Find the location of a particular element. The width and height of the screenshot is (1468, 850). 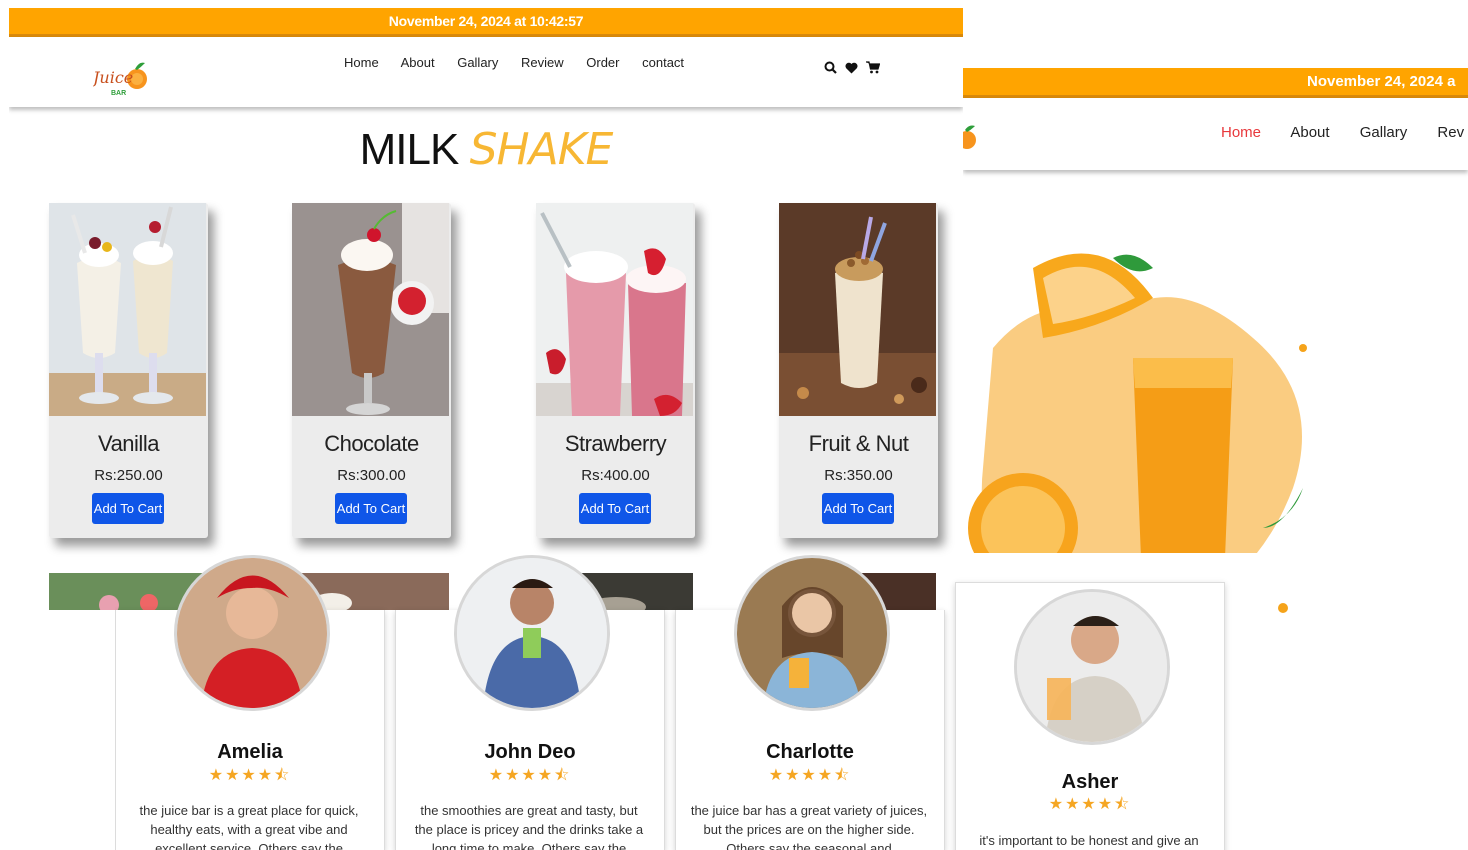

product-name: Fruit & Nut is located at coordinates (858, 443).